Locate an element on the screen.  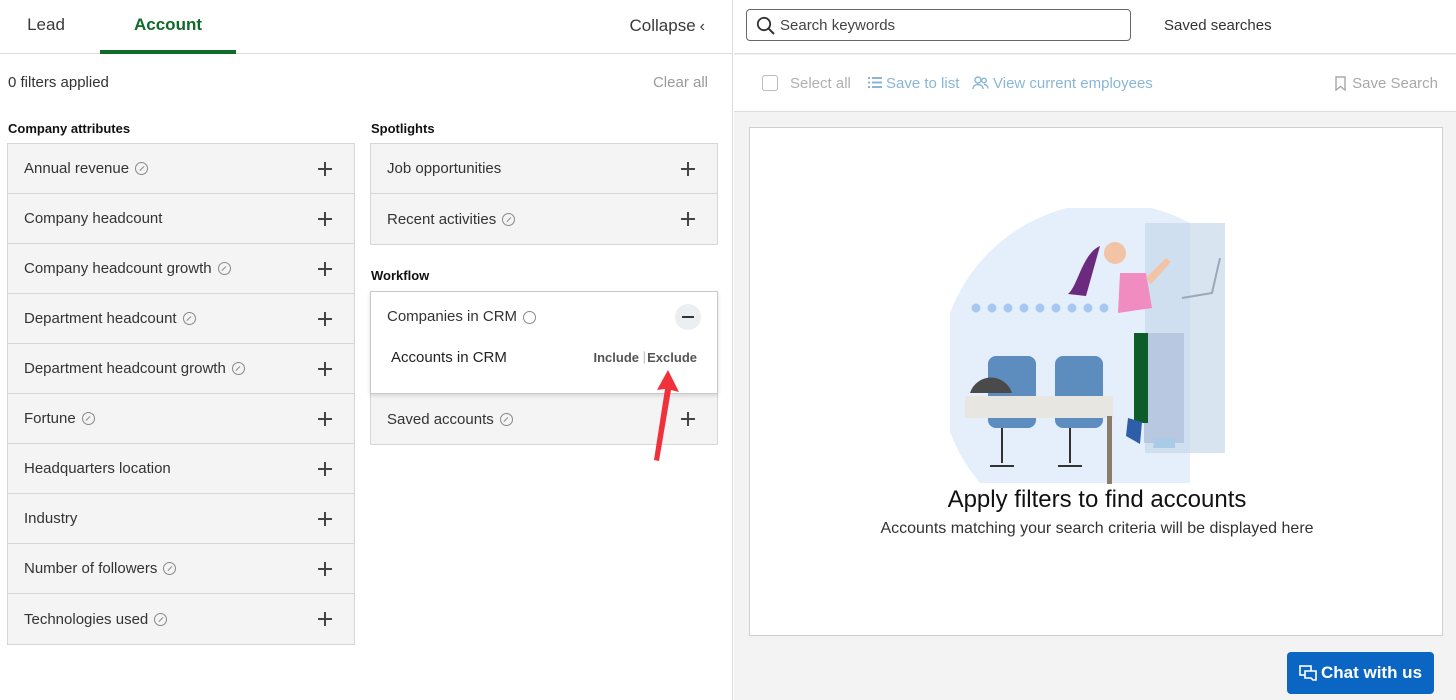
filter-label: Companies in CRM is located at coordinates (452, 316).